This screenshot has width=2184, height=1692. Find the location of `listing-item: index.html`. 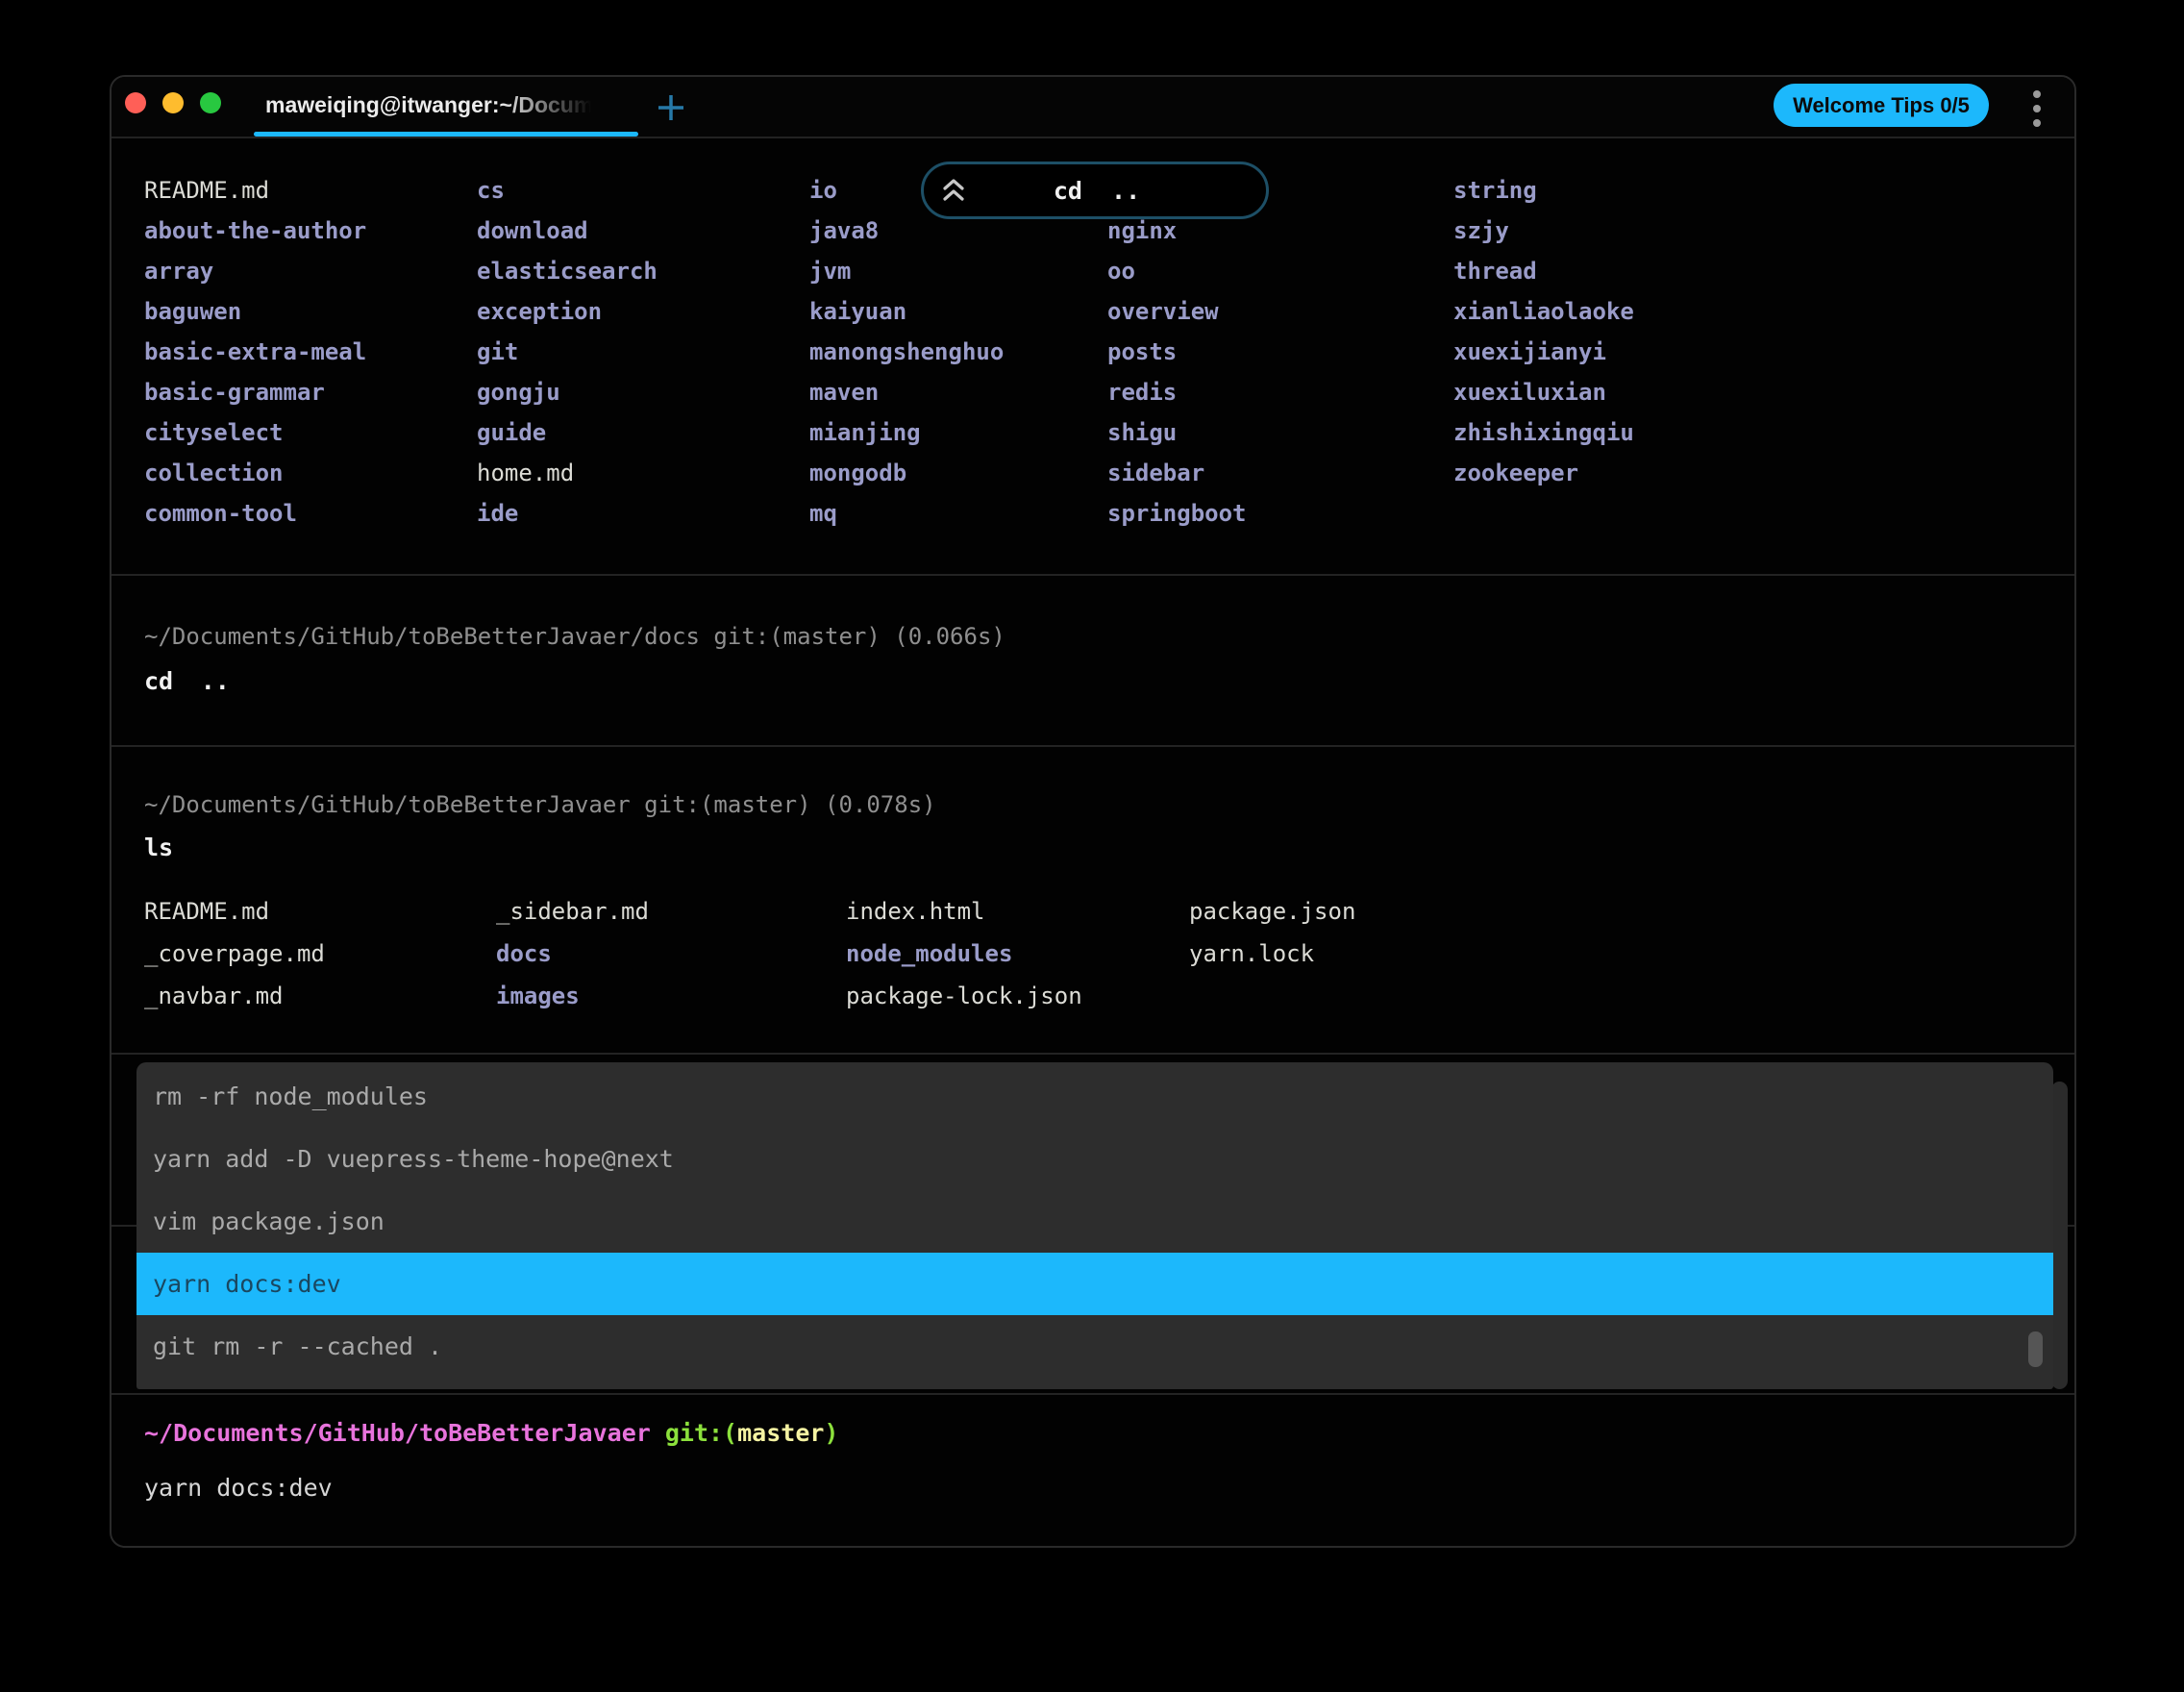

listing-item: index.html is located at coordinates (916, 911).